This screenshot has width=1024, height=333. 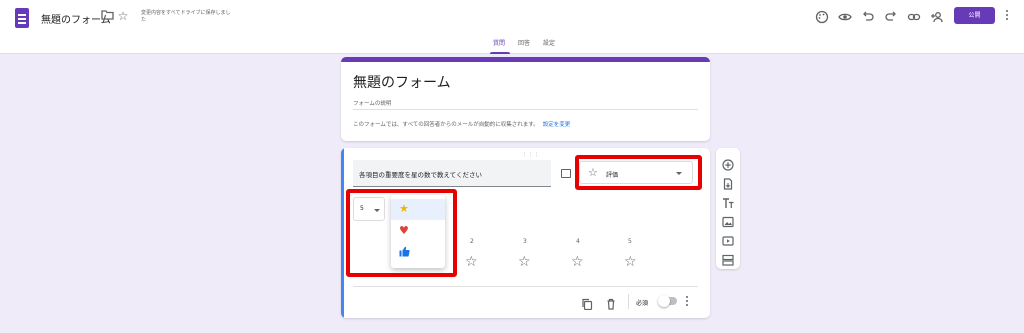 What do you see at coordinates (728, 201) in the screenshot?
I see `add-title-icon` at bounding box center [728, 201].